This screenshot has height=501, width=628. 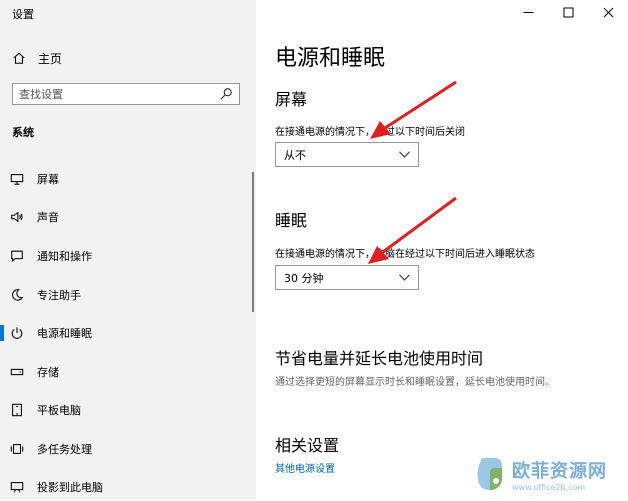 I want to click on sidebar-item-multitasking: 多任务处理, so click(x=128, y=449).